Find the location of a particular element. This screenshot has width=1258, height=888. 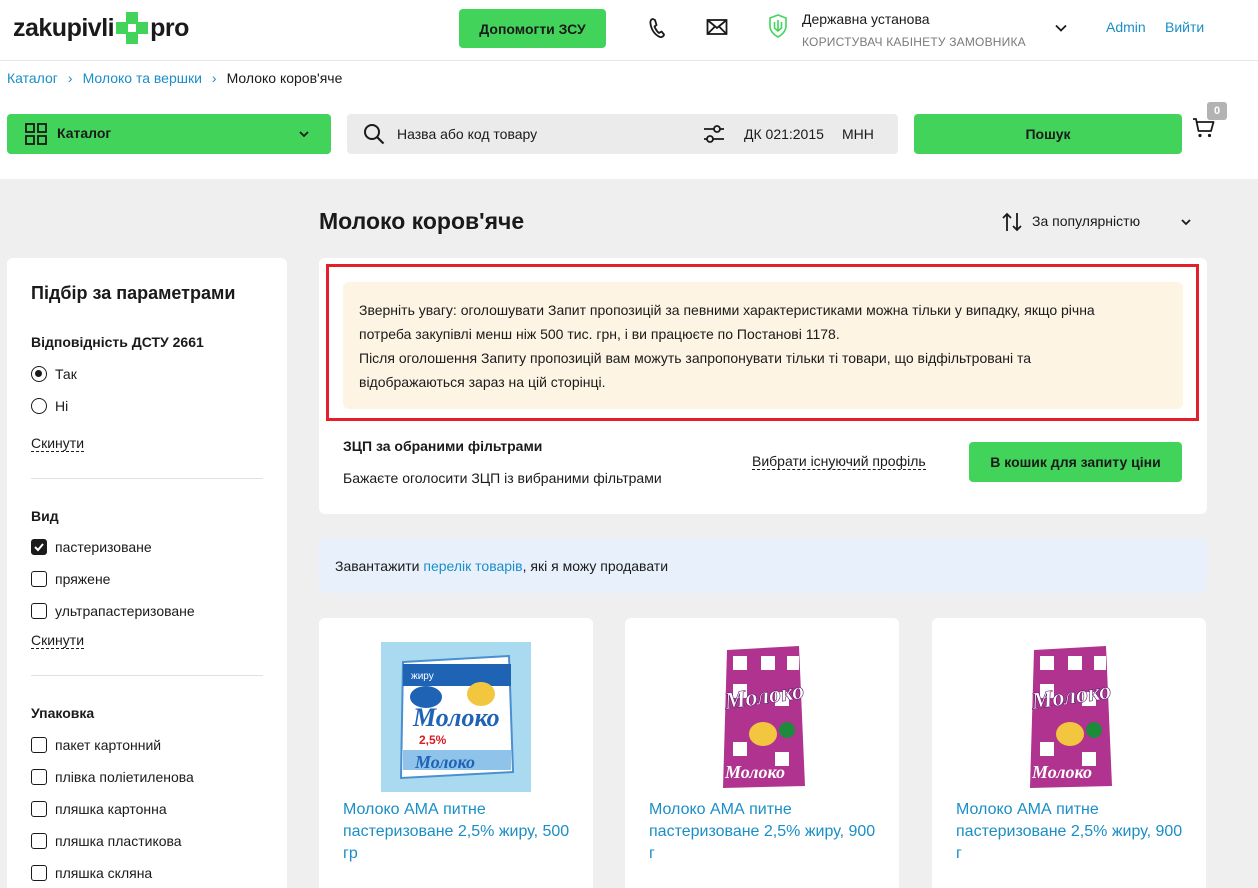

sort-arrows-icon is located at coordinates (1012, 222).